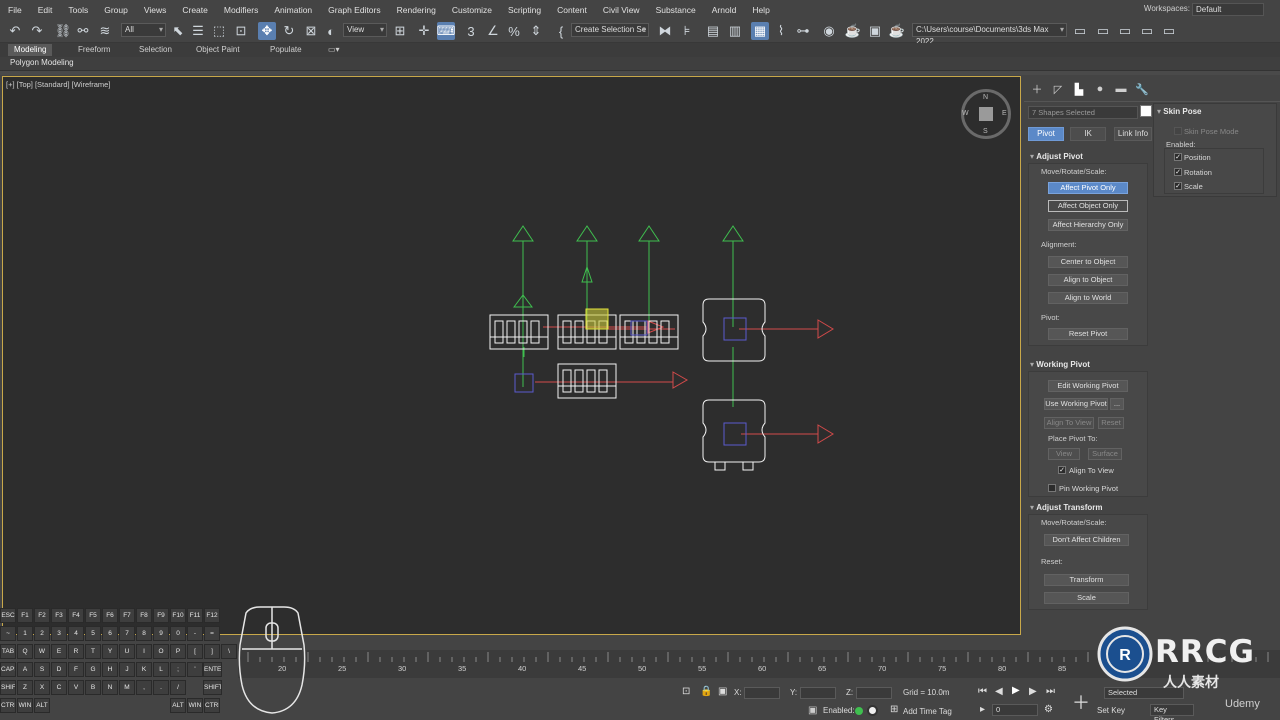  I want to click on selection-filter-select: All, so click(143, 30).